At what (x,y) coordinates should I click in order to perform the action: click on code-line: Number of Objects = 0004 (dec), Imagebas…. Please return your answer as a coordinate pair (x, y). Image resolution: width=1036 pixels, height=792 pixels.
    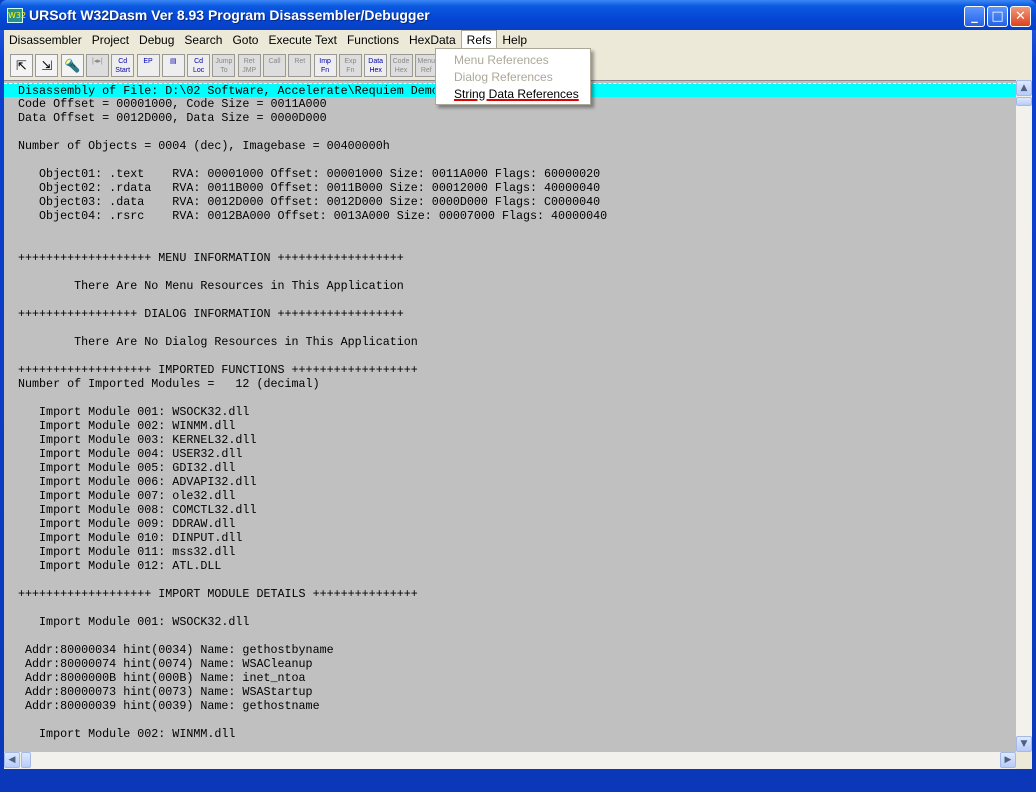
    Looking at the image, I should click on (510, 146).